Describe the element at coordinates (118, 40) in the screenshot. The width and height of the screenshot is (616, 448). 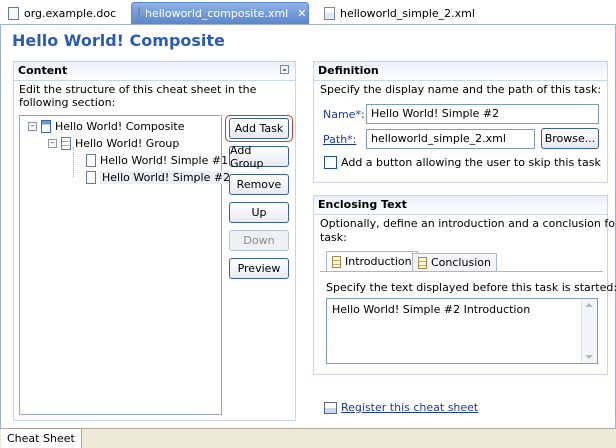
I see `page-title: Hello World! Composite` at that location.